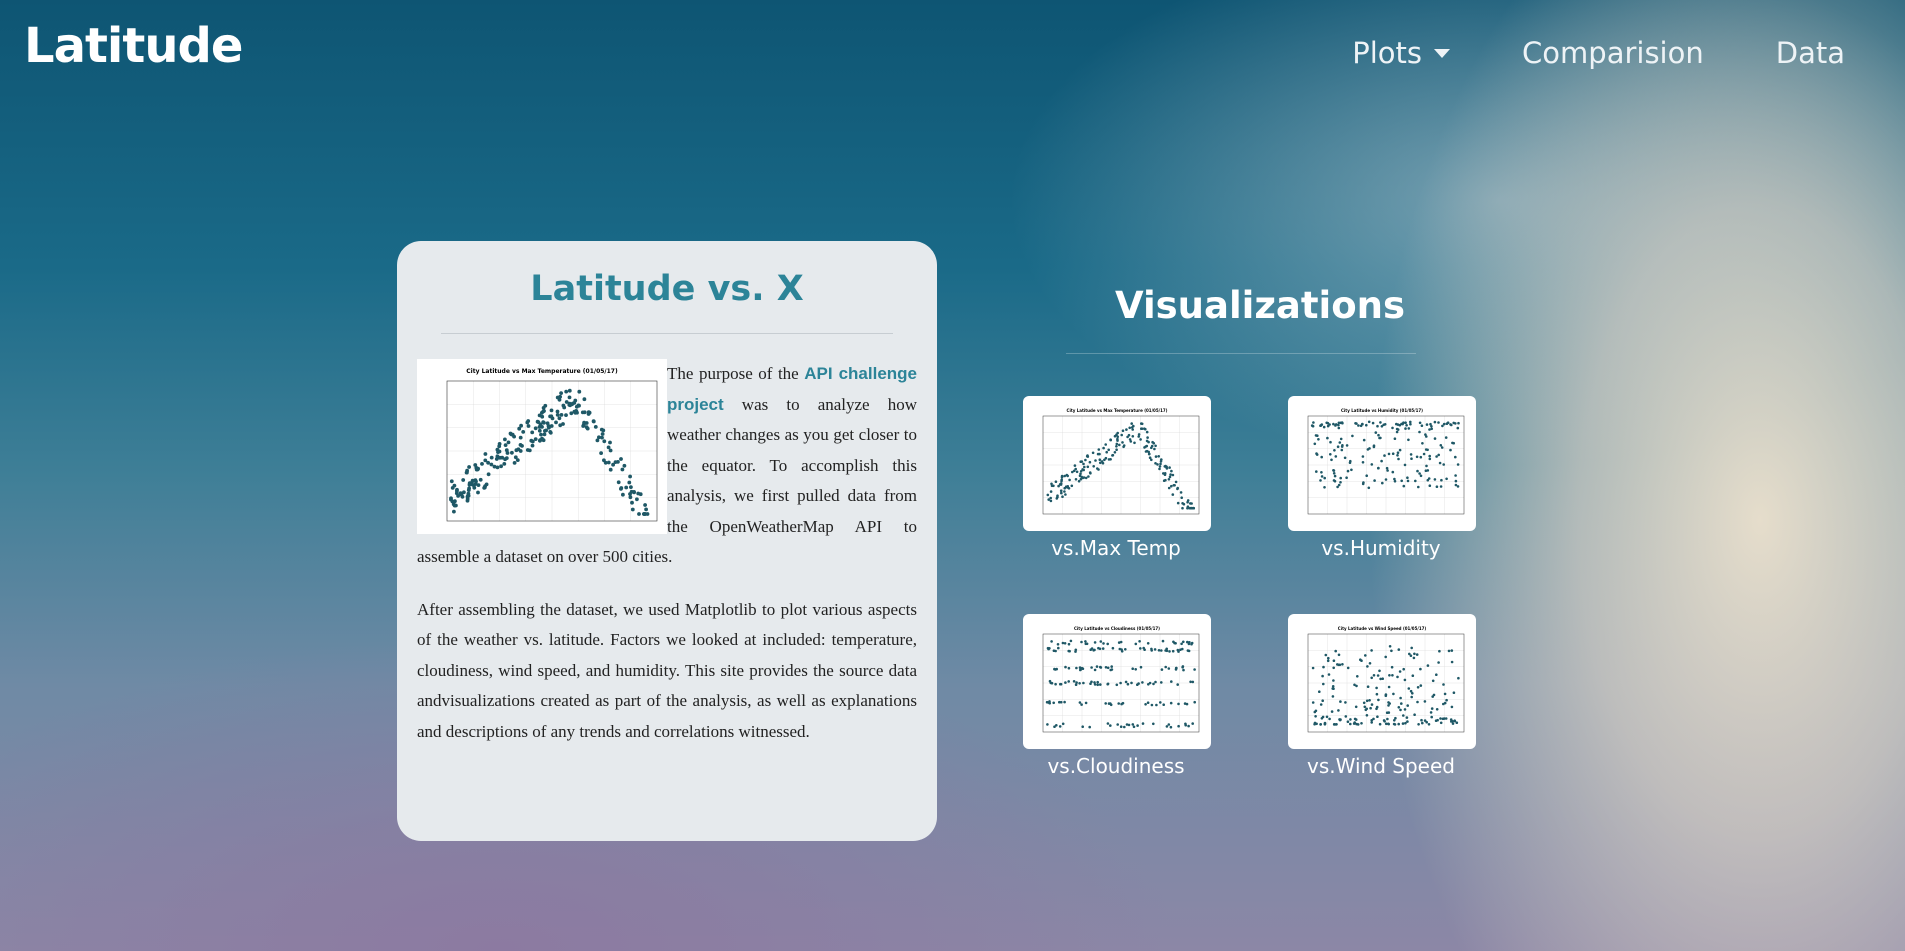  What do you see at coordinates (1116, 766) in the screenshot?
I see `label-cloudiness: vs.Cloudiness` at bounding box center [1116, 766].